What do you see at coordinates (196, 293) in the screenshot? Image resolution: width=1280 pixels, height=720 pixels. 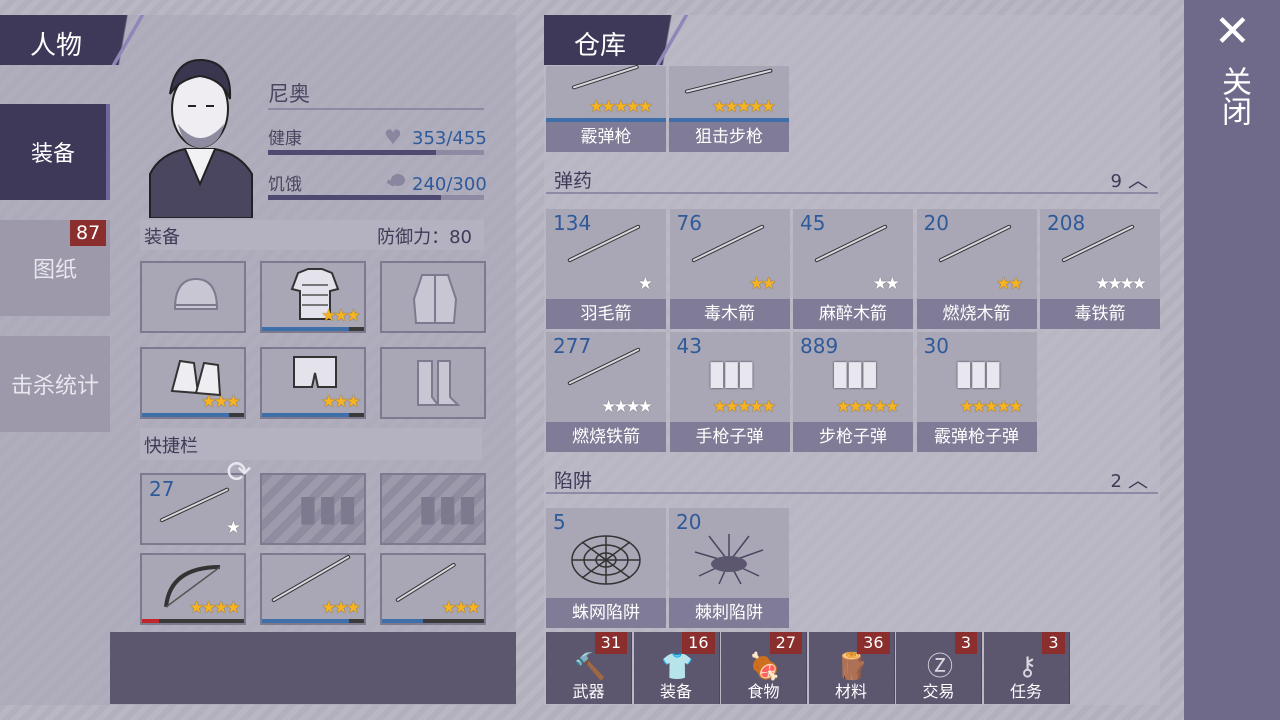 I see `helmet-icon` at bounding box center [196, 293].